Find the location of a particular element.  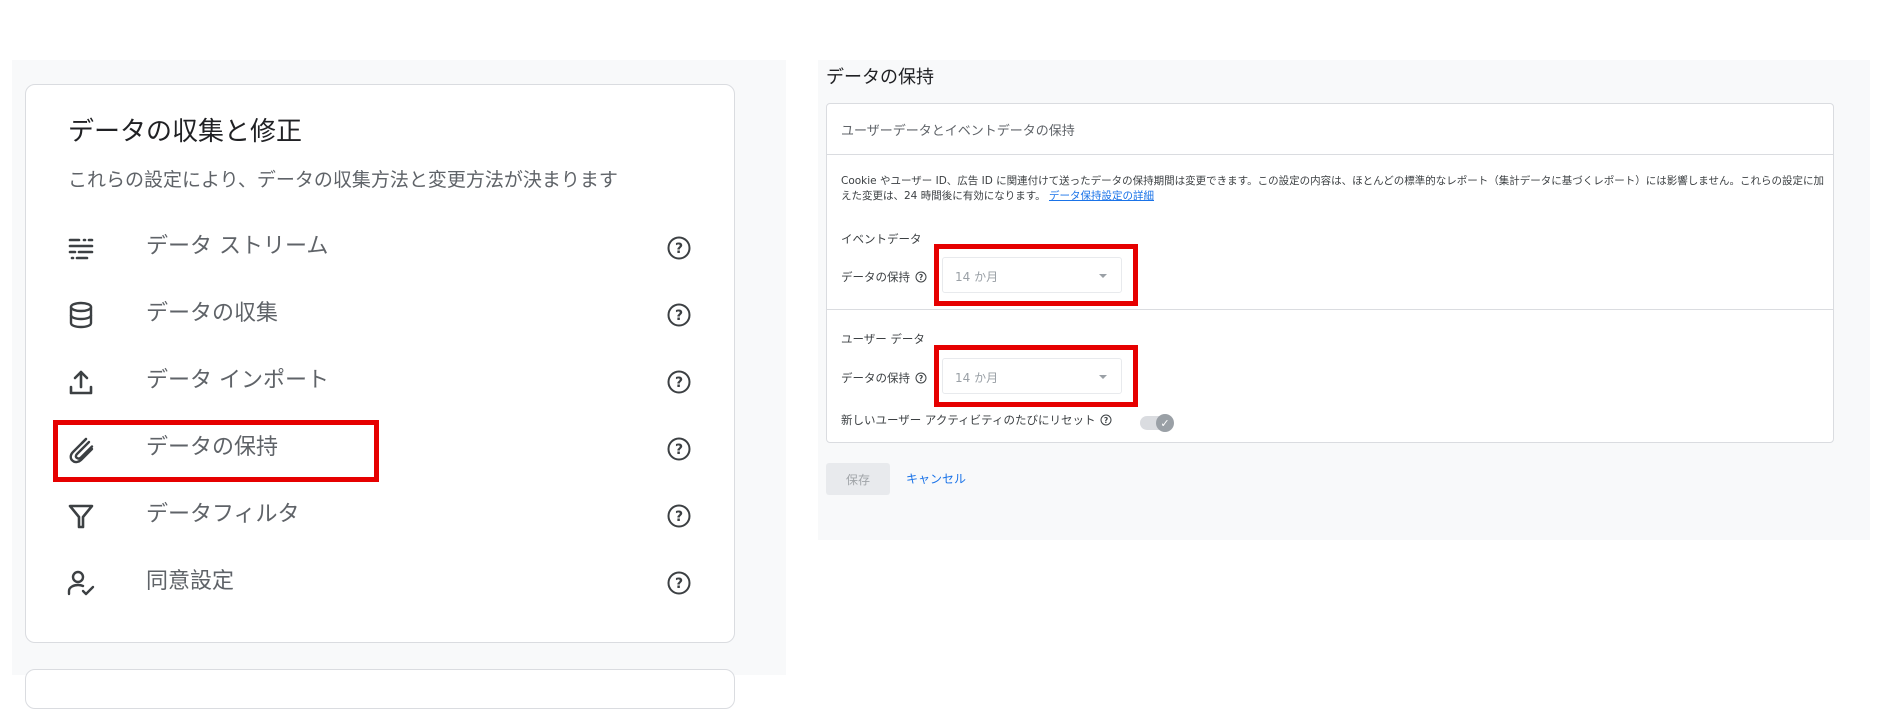

reset-toggle: ✓ is located at coordinates (1157, 423).